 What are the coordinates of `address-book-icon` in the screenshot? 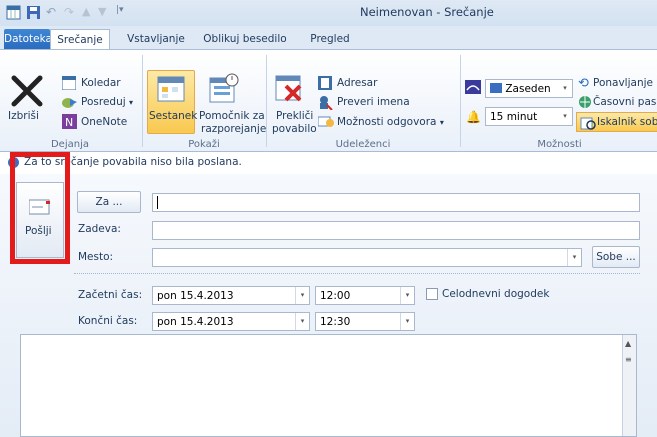 It's located at (325, 84).